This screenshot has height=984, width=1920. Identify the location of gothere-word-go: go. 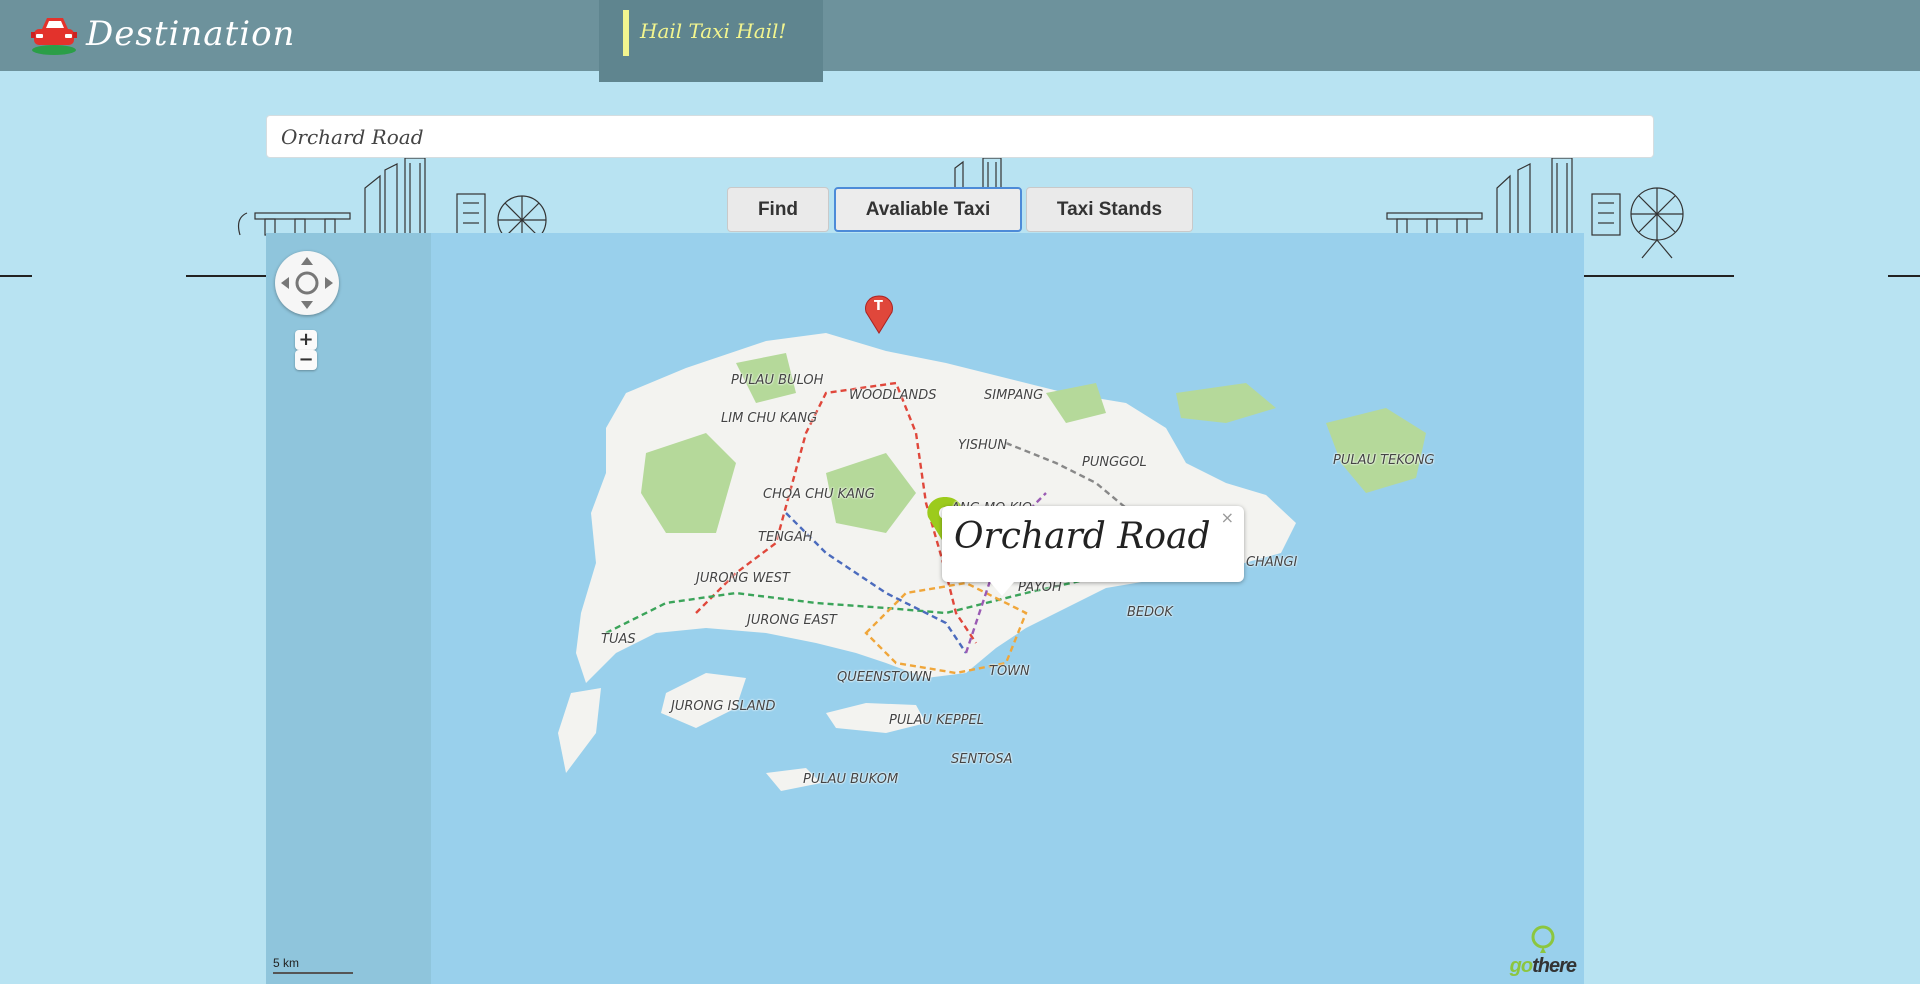
(1521, 966).